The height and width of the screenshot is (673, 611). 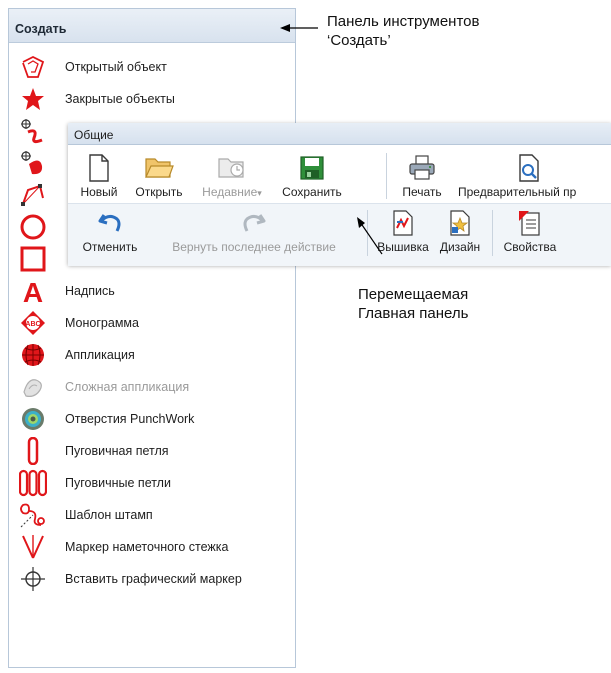 I want to click on create-callout-line-2: ‘Создать’, so click(x=359, y=40).